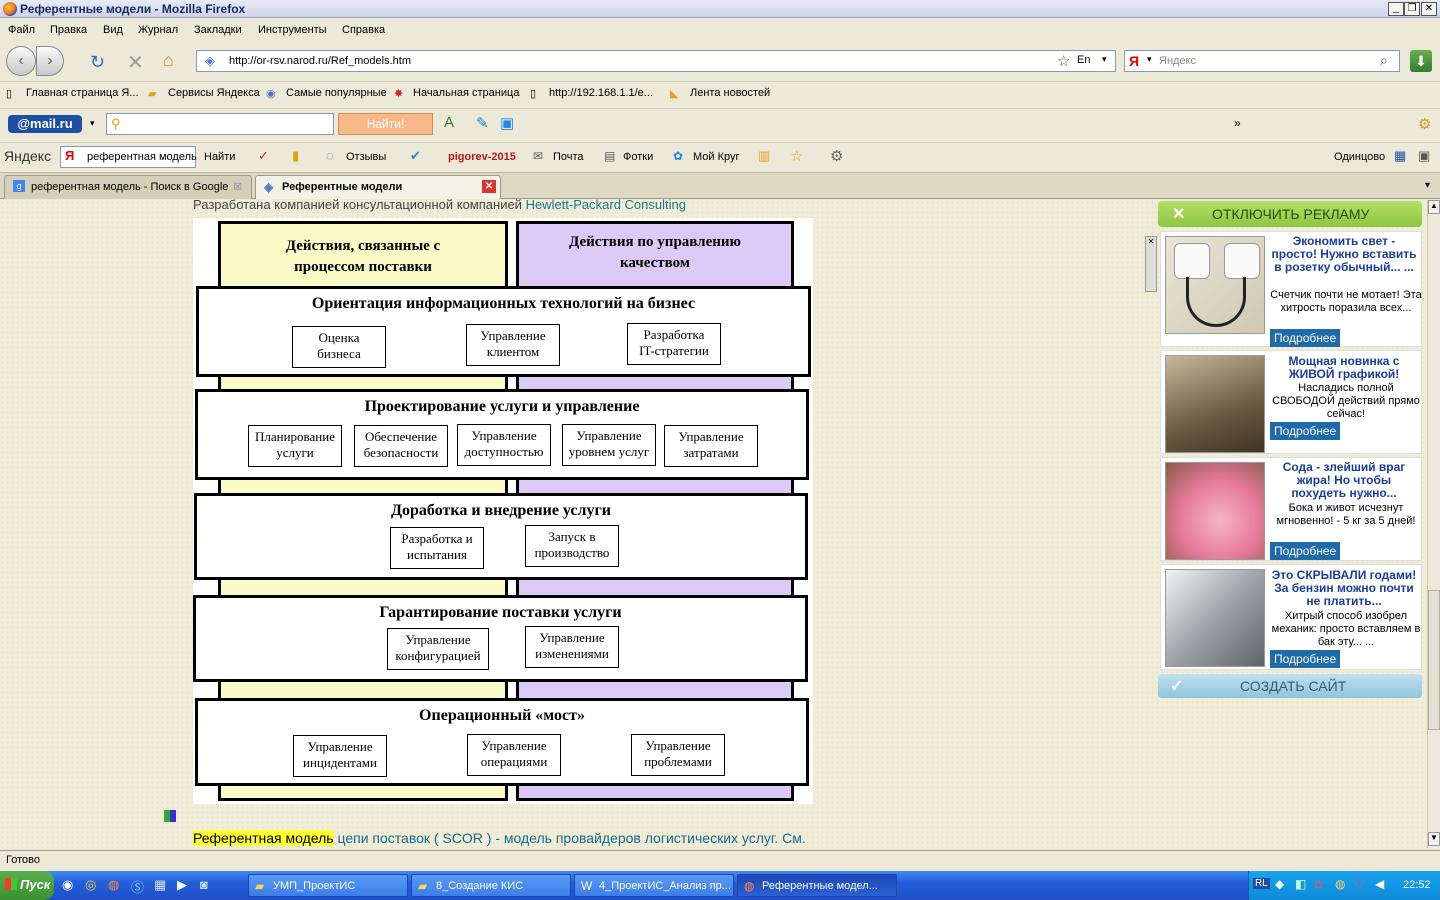 Image resolution: width=1440 pixels, height=900 pixels. What do you see at coordinates (1177, 61) in the screenshot?
I see `search-placeholder: Яндекс` at bounding box center [1177, 61].